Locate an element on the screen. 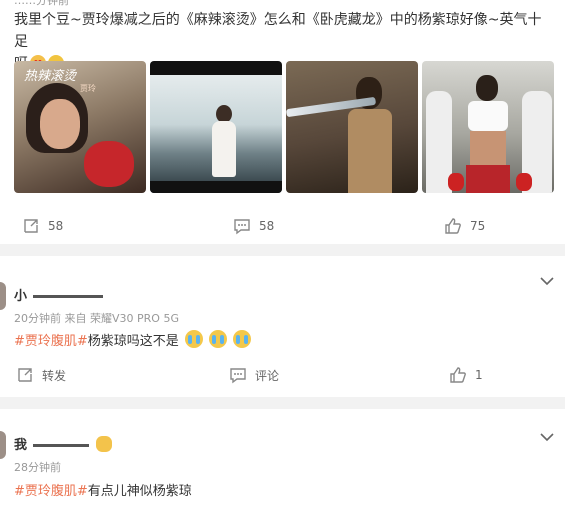 The width and height of the screenshot is (565, 530). repost-label: 转发 is located at coordinates (54, 375).